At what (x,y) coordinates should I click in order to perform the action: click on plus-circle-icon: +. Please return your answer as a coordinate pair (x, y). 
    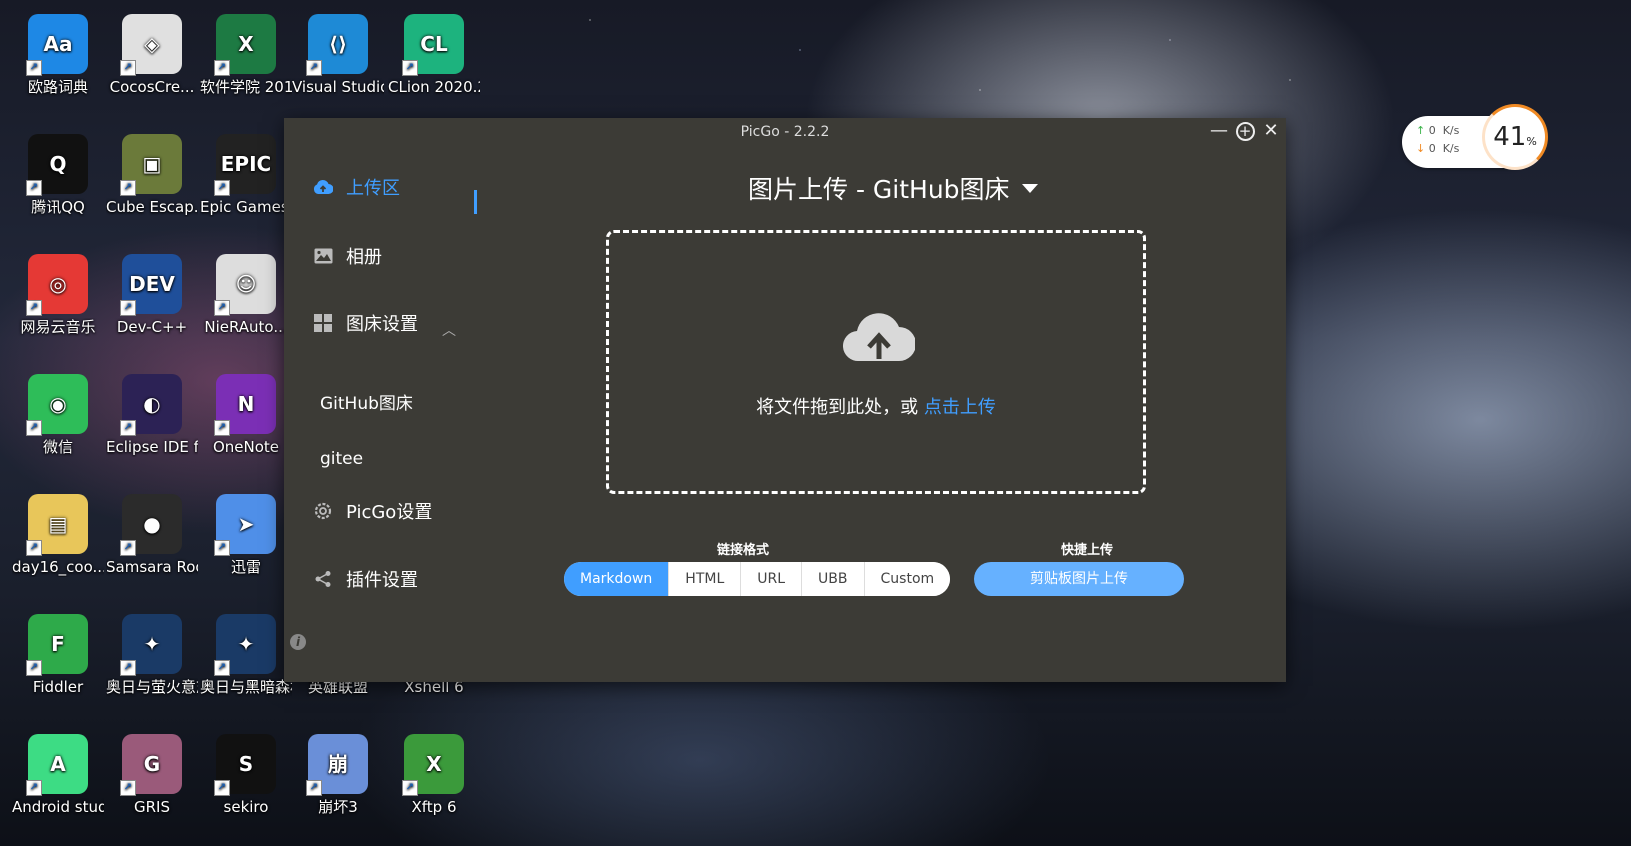
    Looking at the image, I should click on (1245, 131).